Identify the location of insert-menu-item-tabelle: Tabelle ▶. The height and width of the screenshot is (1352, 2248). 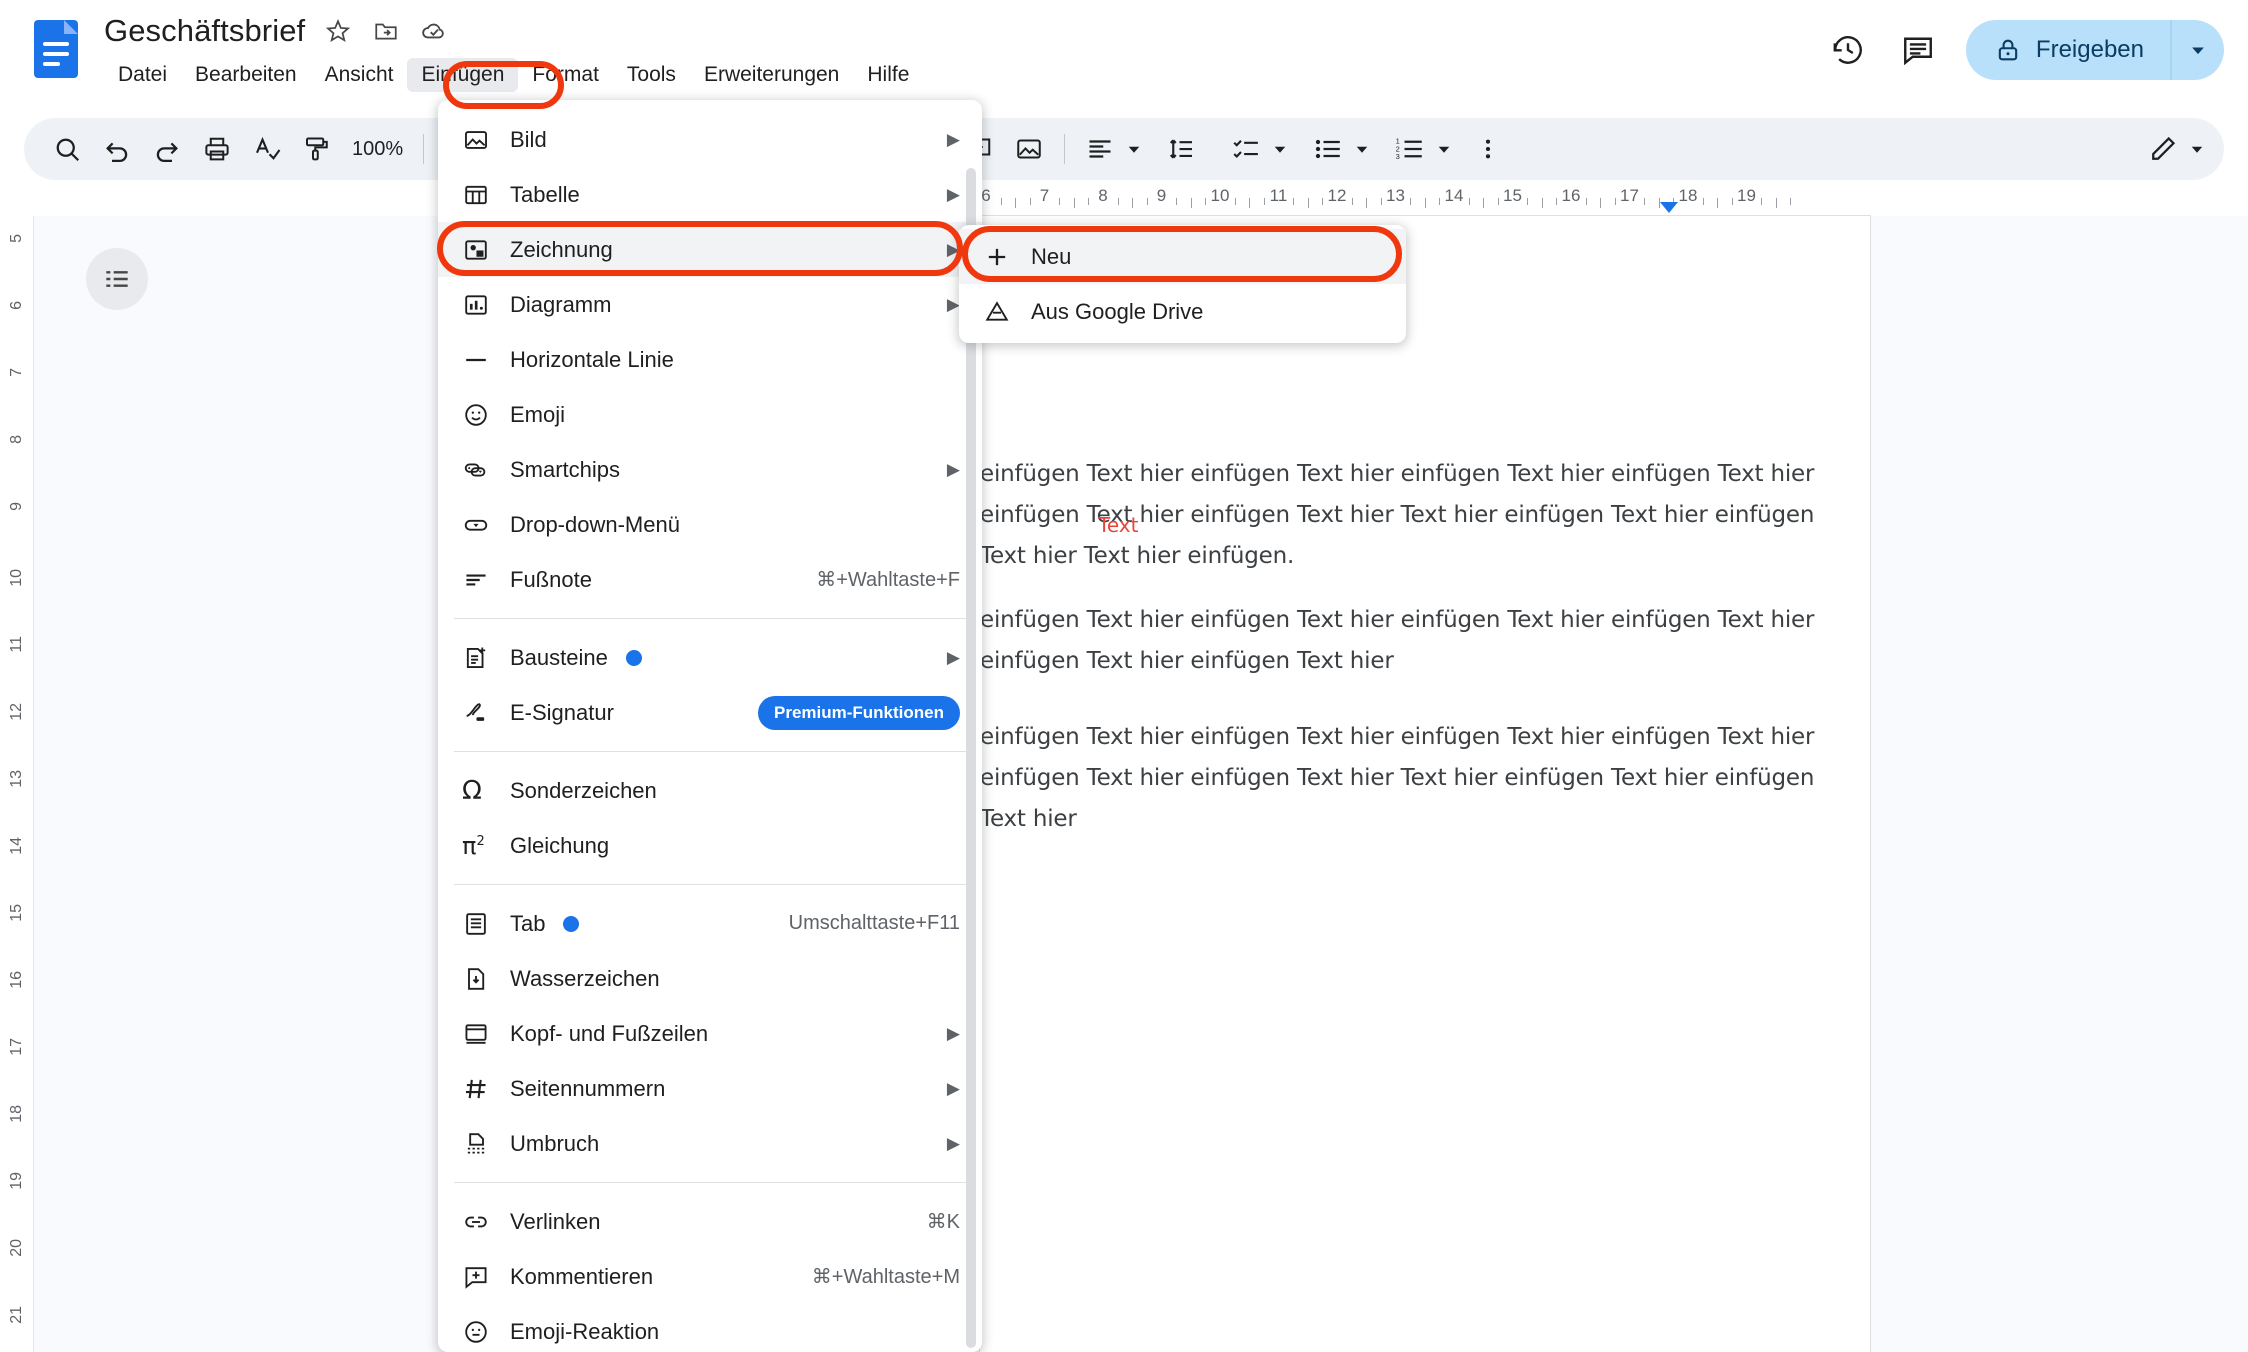
(710, 194).